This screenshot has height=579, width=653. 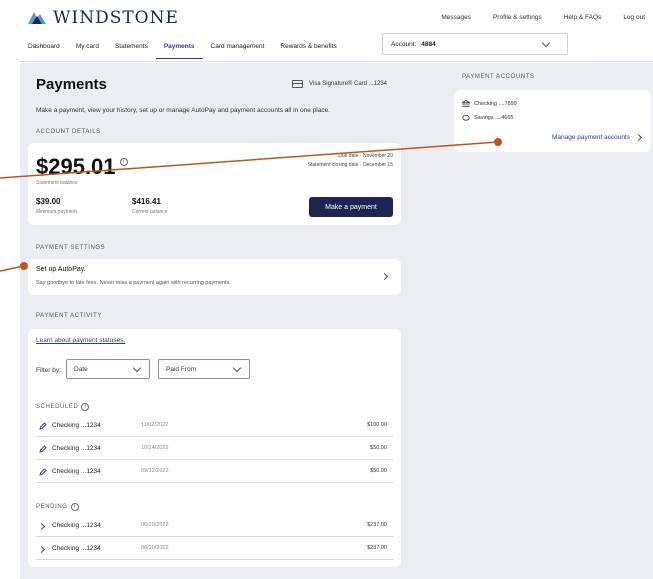 I want to click on manage-payment-accounts-label: Manage payment accounts, so click(x=590, y=137).